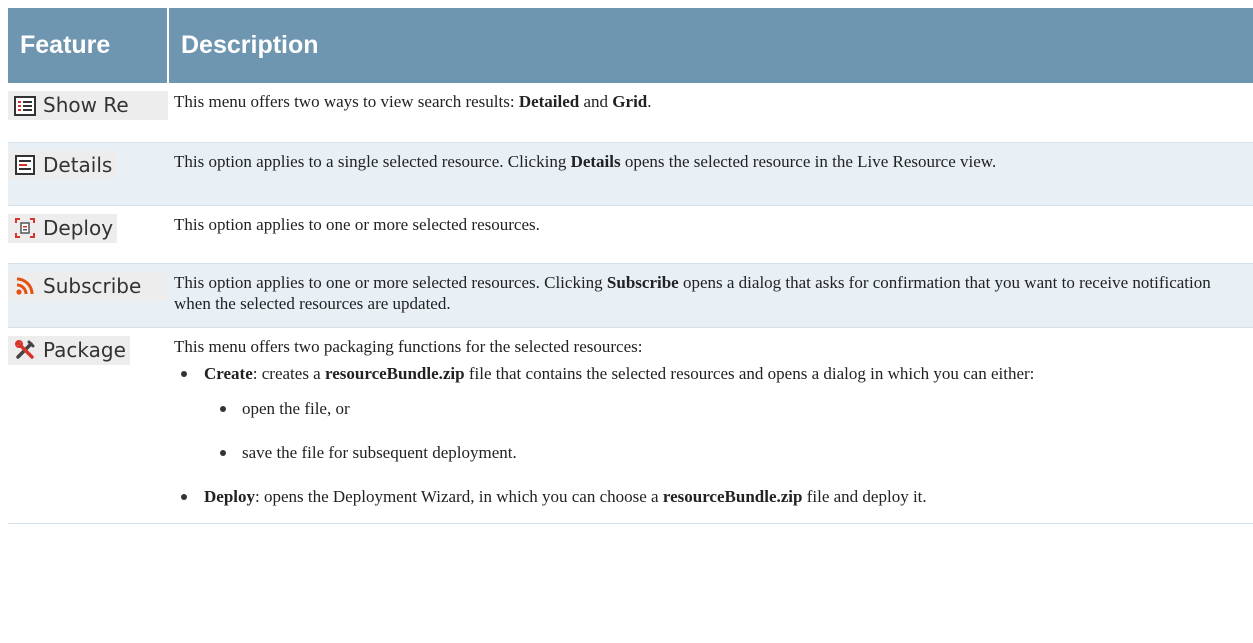 The image size is (1253, 643). Describe the element at coordinates (88, 425) in the screenshot. I see `feature-cell: Package` at that location.